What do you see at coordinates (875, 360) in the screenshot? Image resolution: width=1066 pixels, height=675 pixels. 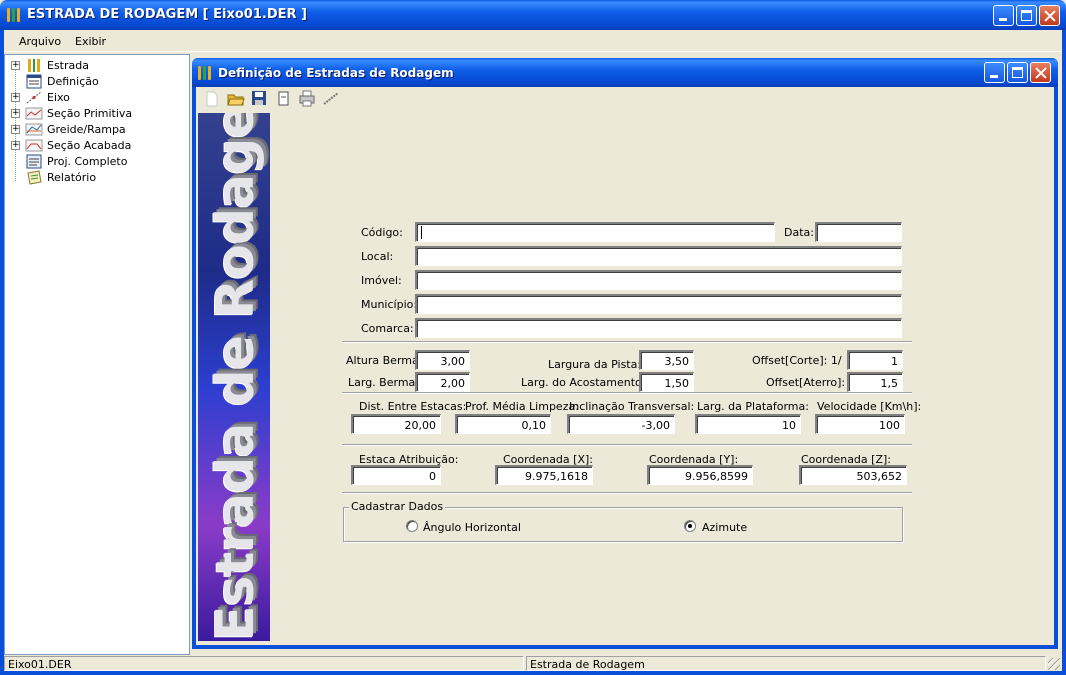 I see `offset-corte-field: 1` at bounding box center [875, 360].